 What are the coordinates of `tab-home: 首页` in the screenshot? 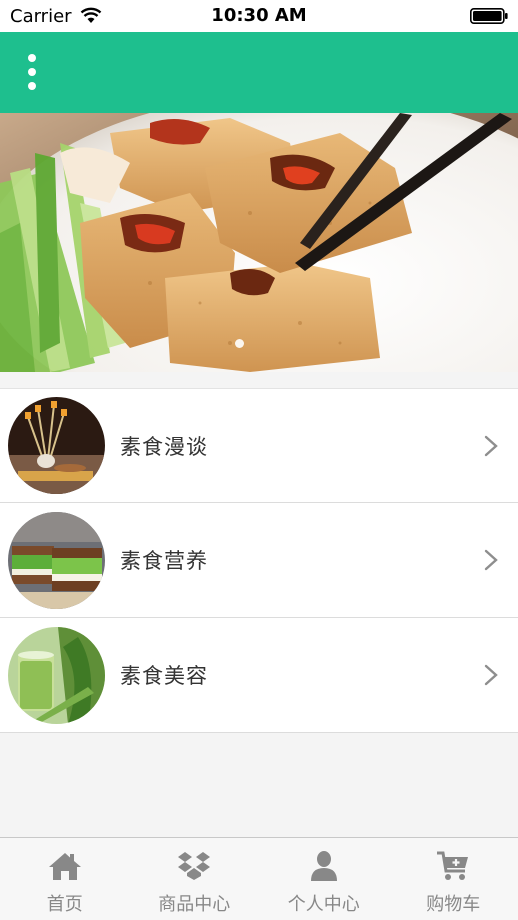 It's located at (65, 879).